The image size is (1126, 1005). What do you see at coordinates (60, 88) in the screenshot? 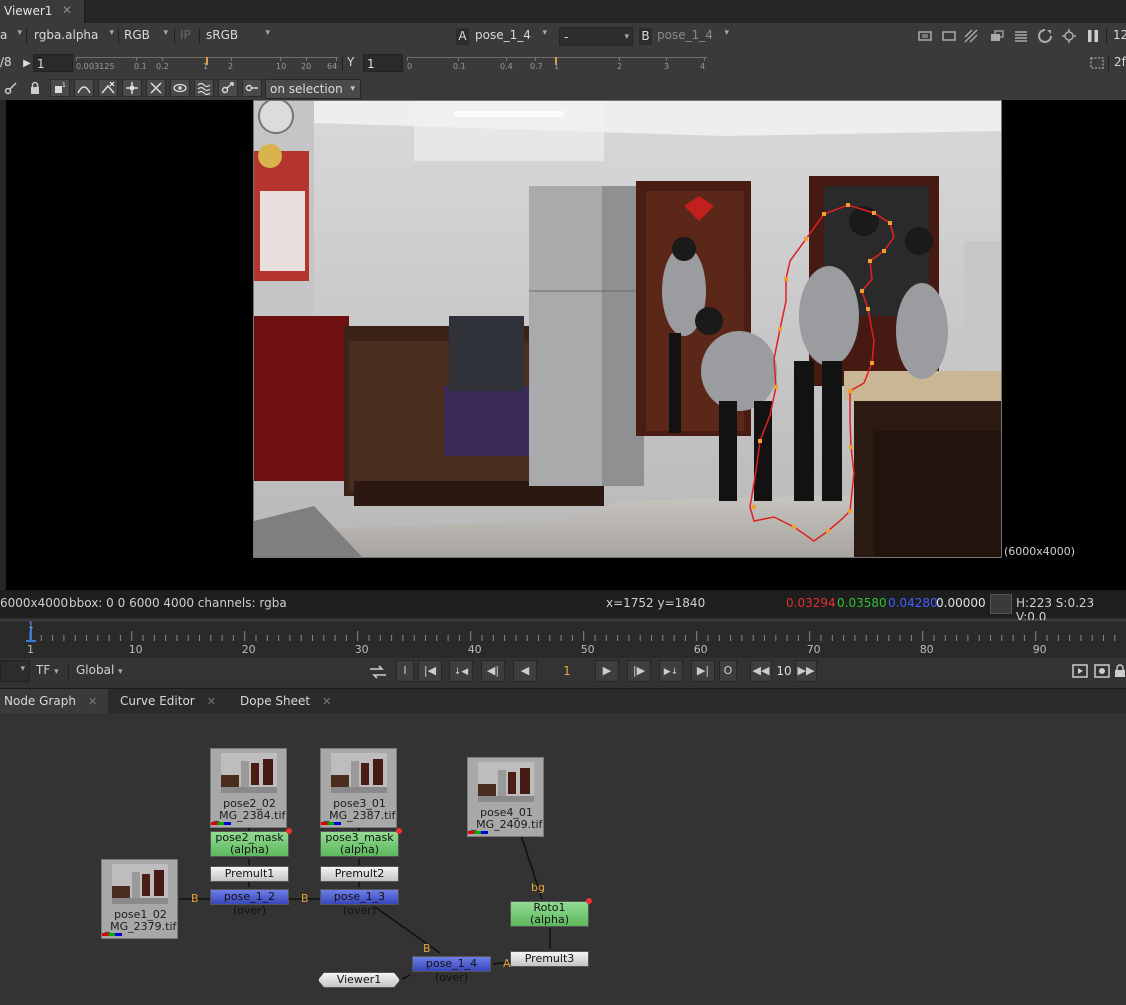
I see `feather-button: 1` at bounding box center [60, 88].